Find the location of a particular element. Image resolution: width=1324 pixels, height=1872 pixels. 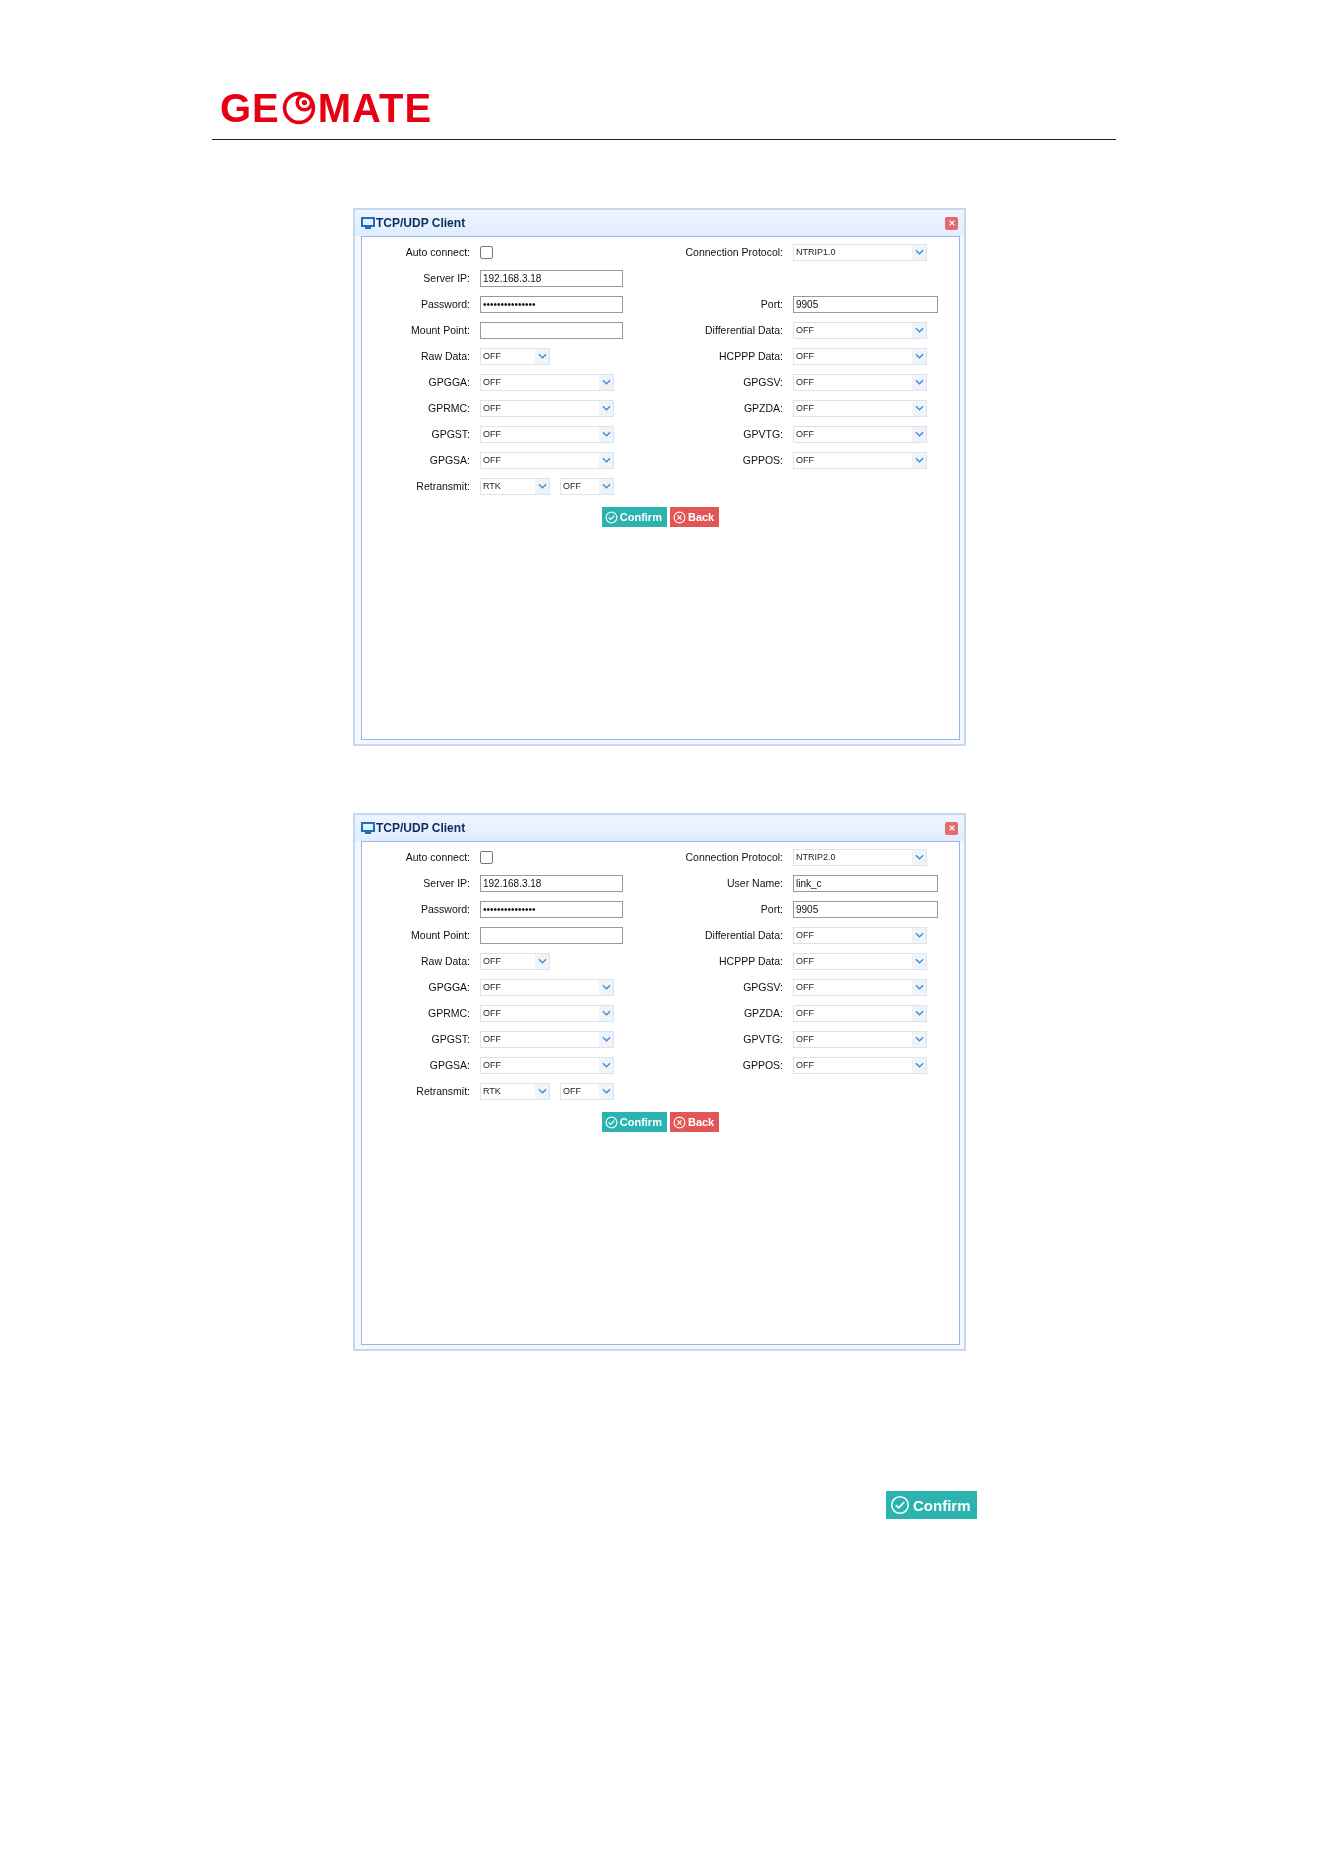

field-label: Mount Point: is located at coordinates (440, 330).